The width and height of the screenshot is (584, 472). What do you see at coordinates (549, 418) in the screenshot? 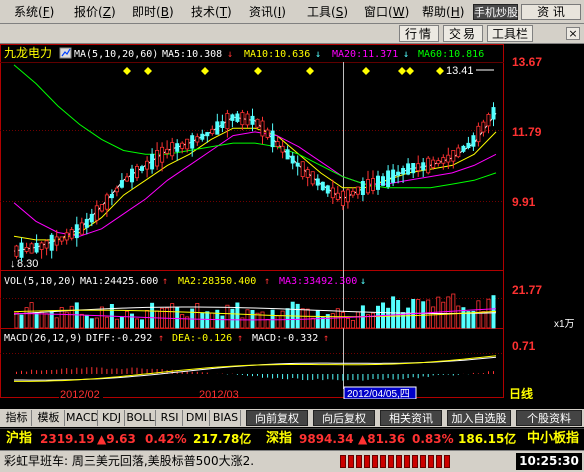
I see `stock-profile-button: 个股资料` at bounding box center [549, 418].